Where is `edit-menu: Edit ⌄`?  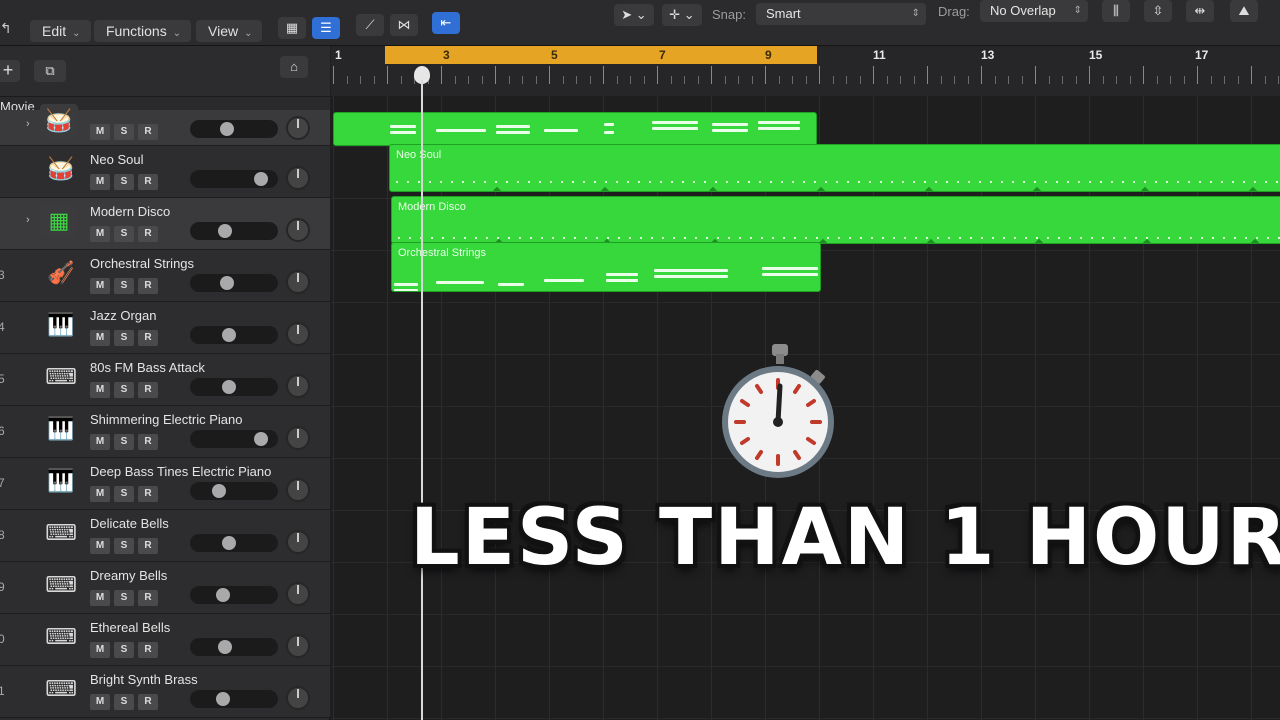
edit-menu: Edit ⌄ is located at coordinates (60, 31).